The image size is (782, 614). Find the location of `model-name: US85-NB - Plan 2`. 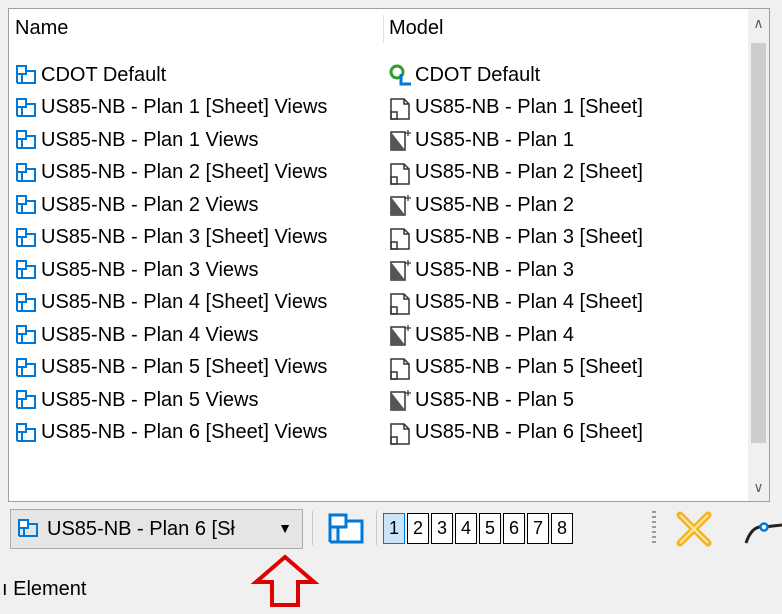

model-name: US85-NB - Plan 2 is located at coordinates (494, 204).